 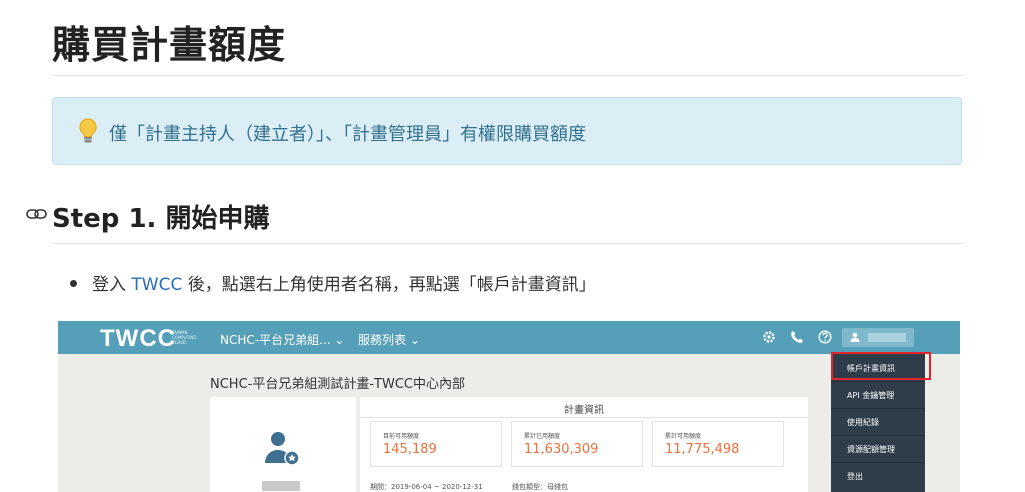 I want to click on twcc-logo-subtitle: TAIWAN COMPUTING CLOUD, so click(x=184, y=337).